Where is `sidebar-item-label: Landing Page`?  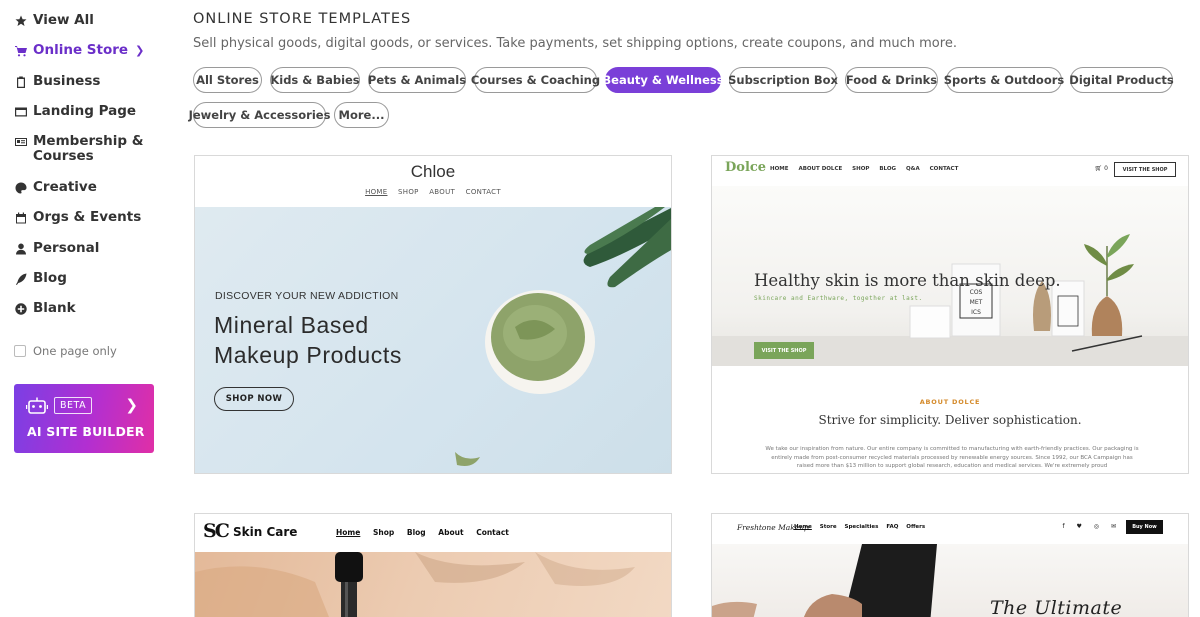 sidebar-item-label: Landing Page is located at coordinates (85, 111).